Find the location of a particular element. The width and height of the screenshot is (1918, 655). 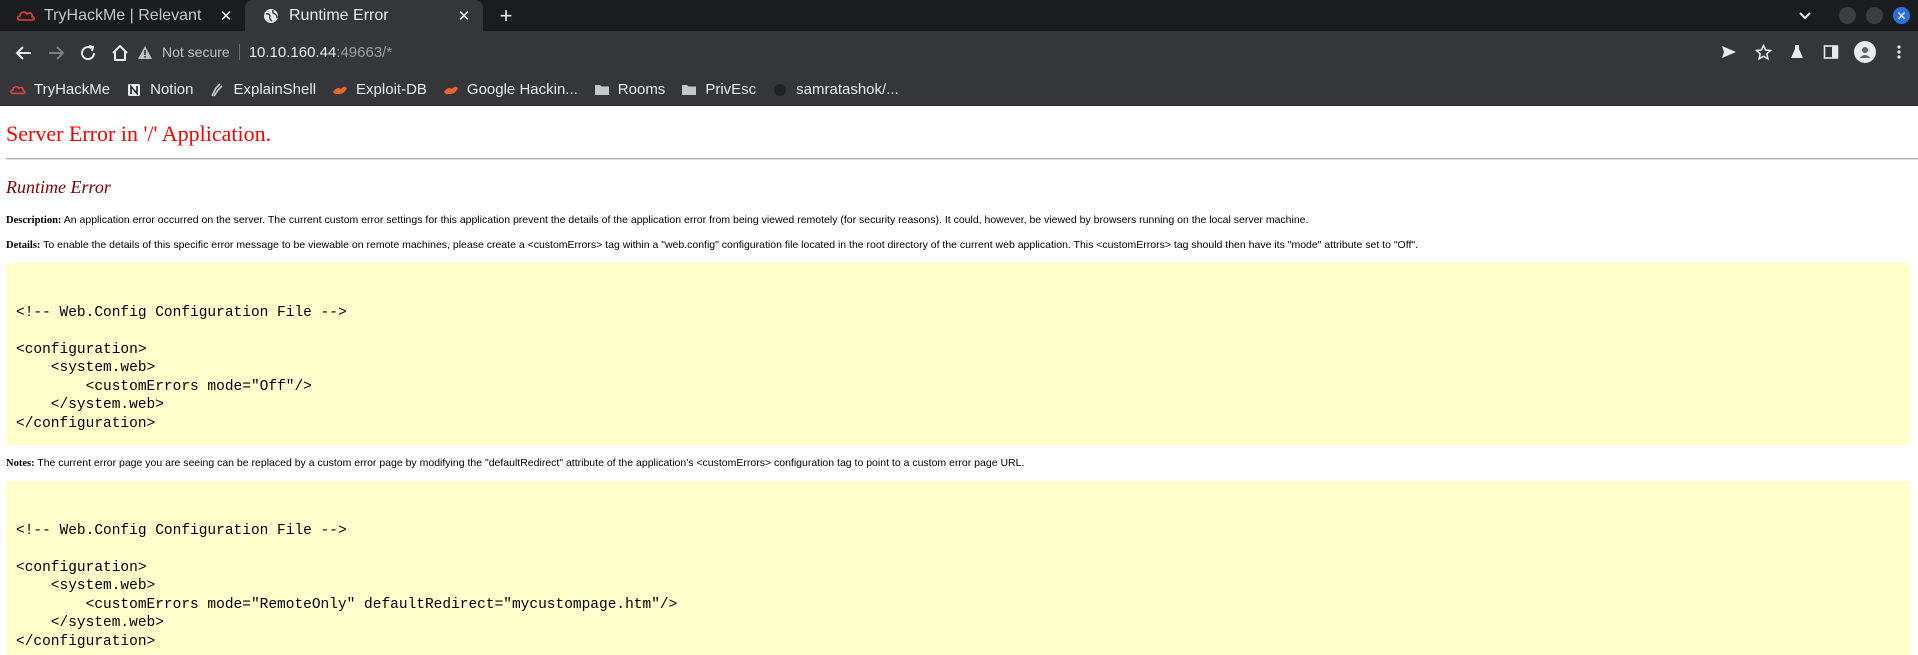

bookmark-label: PrivEsc is located at coordinates (731, 89).